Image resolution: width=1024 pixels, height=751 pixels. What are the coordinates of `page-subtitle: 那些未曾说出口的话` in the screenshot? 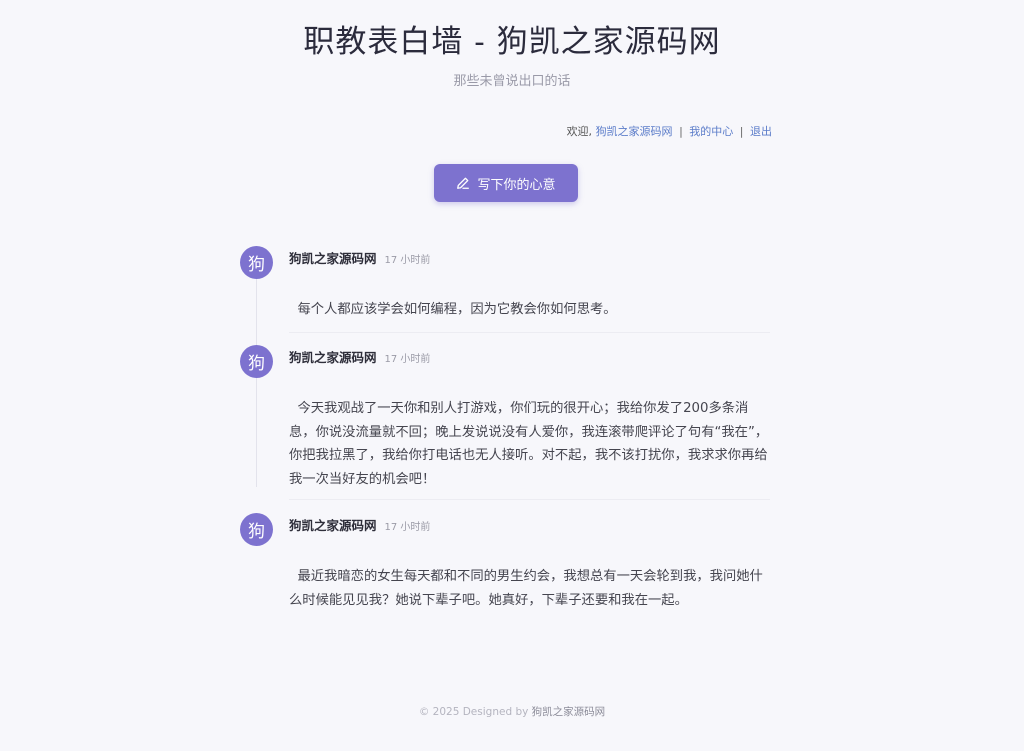 It's located at (512, 81).